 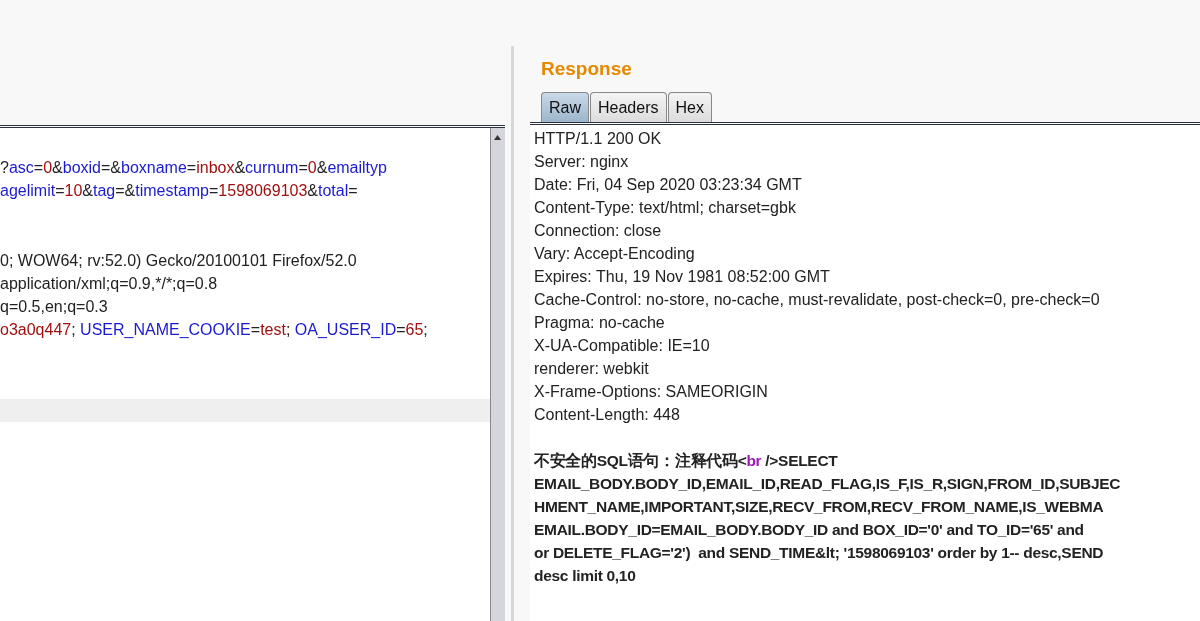 I want to click on code-line: 0; WOW64; rv:52.0) Gecko/20100101 Firefox/52.0, so click(x=179, y=261).